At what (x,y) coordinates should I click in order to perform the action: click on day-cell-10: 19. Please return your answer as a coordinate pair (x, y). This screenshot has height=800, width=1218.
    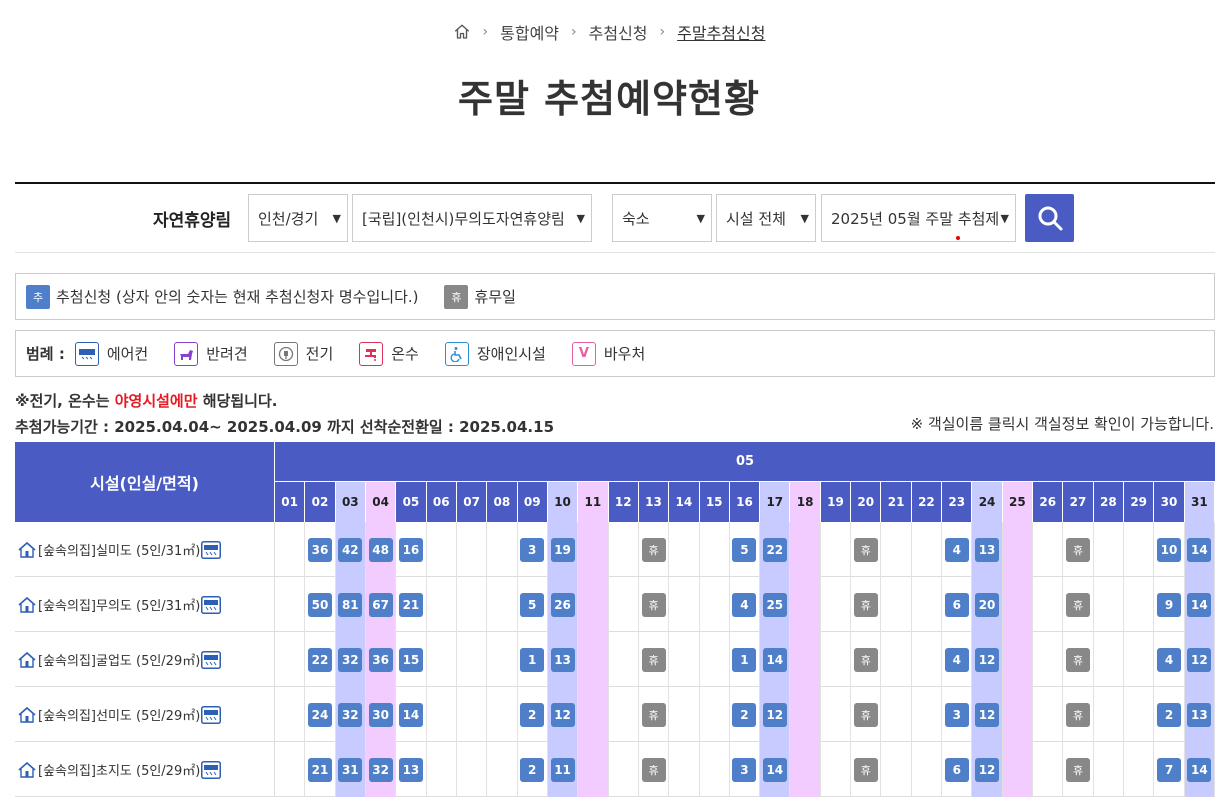
    Looking at the image, I should click on (563, 549).